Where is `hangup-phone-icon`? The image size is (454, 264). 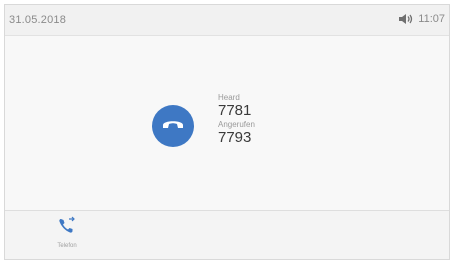
hangup-phone-icon is located at coordinates (173, 126).